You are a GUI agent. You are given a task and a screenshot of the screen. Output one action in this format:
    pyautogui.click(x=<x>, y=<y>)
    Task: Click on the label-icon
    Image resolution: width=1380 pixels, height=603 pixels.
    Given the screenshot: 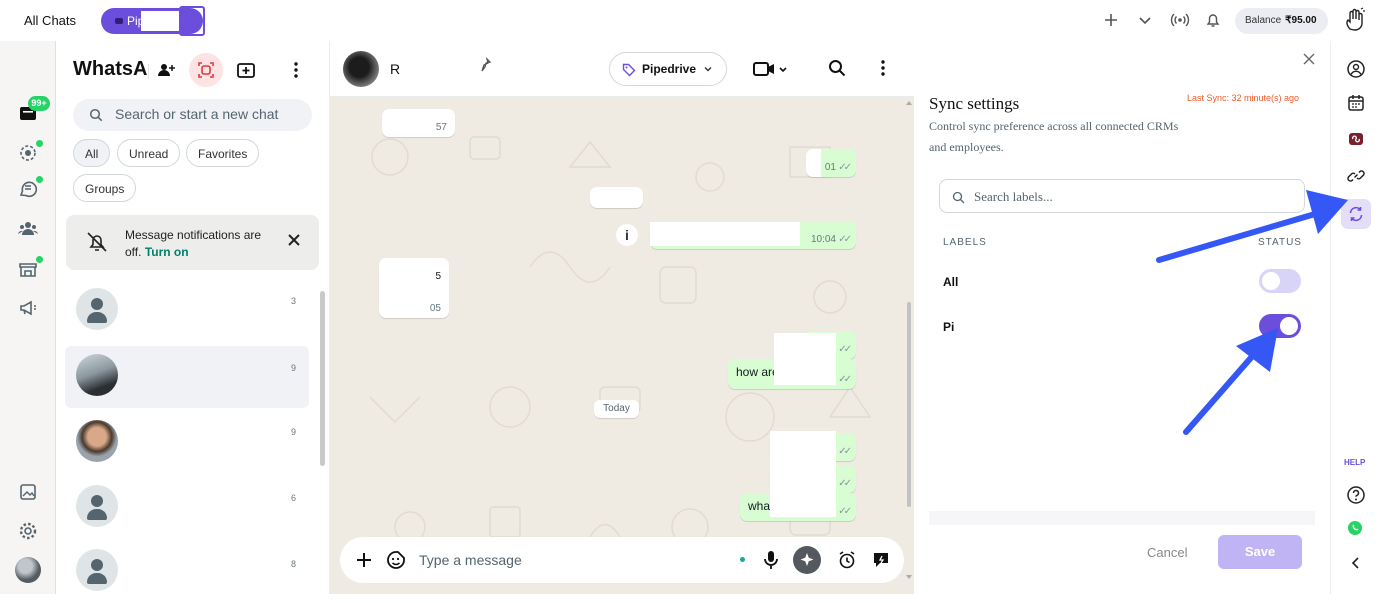 What is the action you would take?
    pyautogui.click(x=119, y=21)
    